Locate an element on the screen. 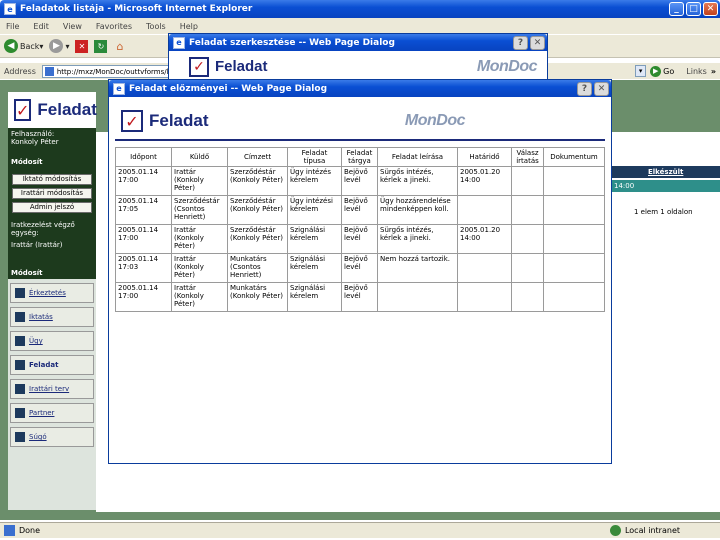  forward-arrow-icon: ▶ is located at coordinates (56, 46).